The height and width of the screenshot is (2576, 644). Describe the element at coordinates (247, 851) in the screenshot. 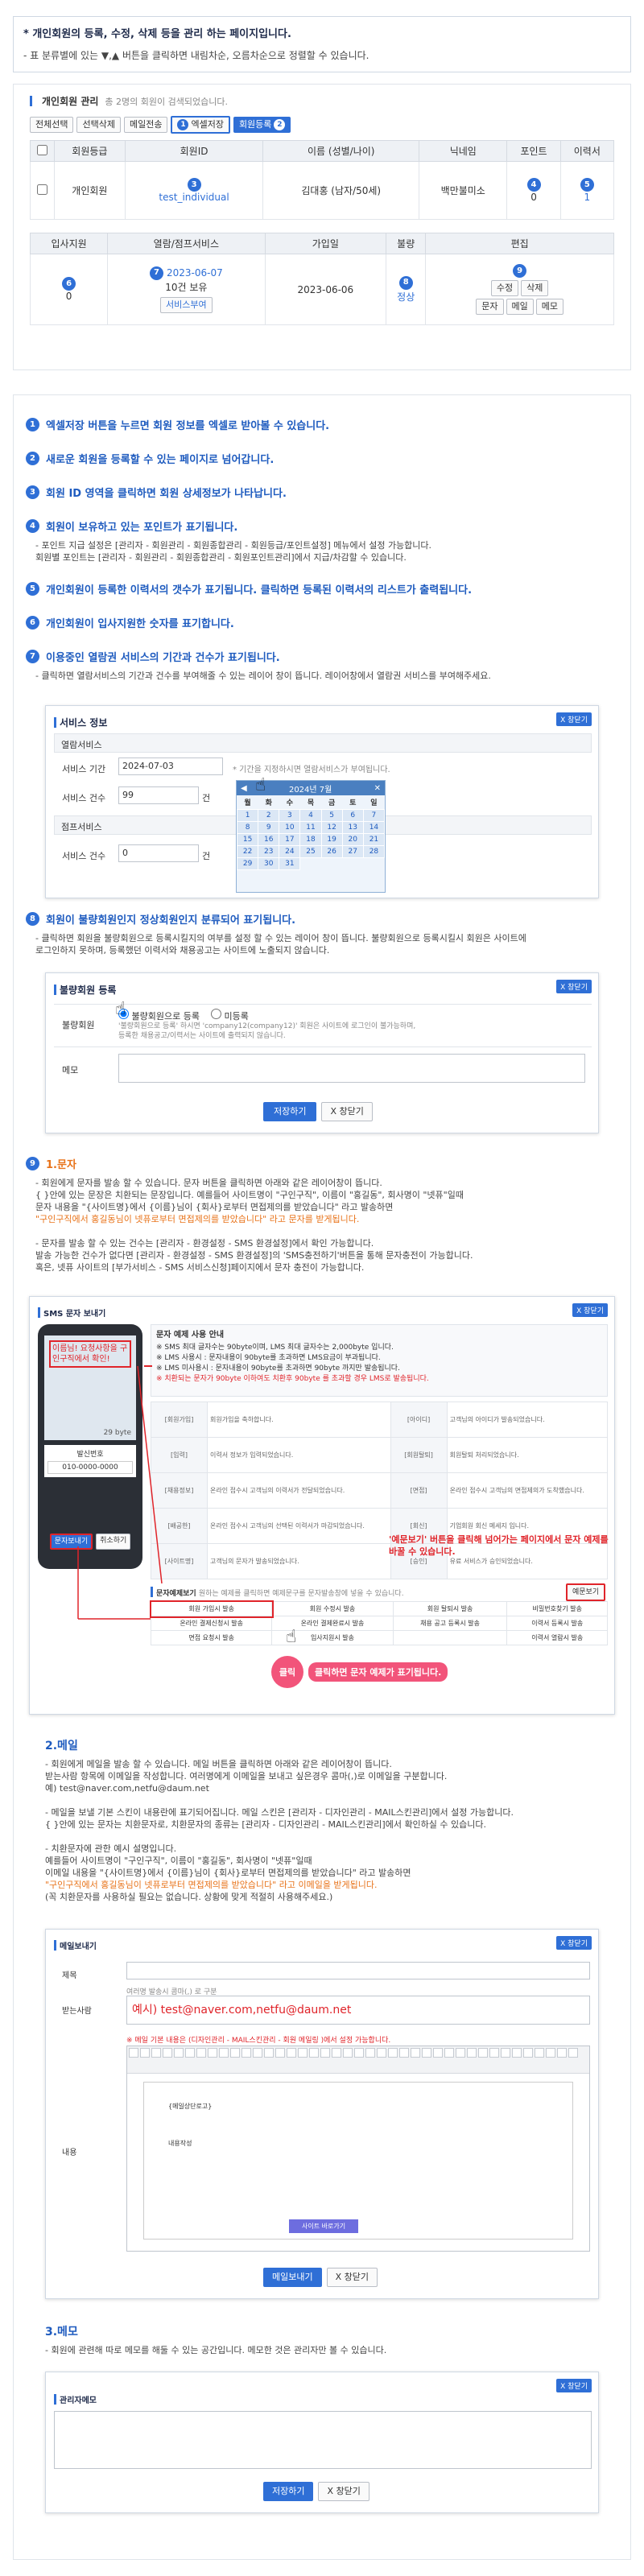

I see `calendar-day: 22` at that location.